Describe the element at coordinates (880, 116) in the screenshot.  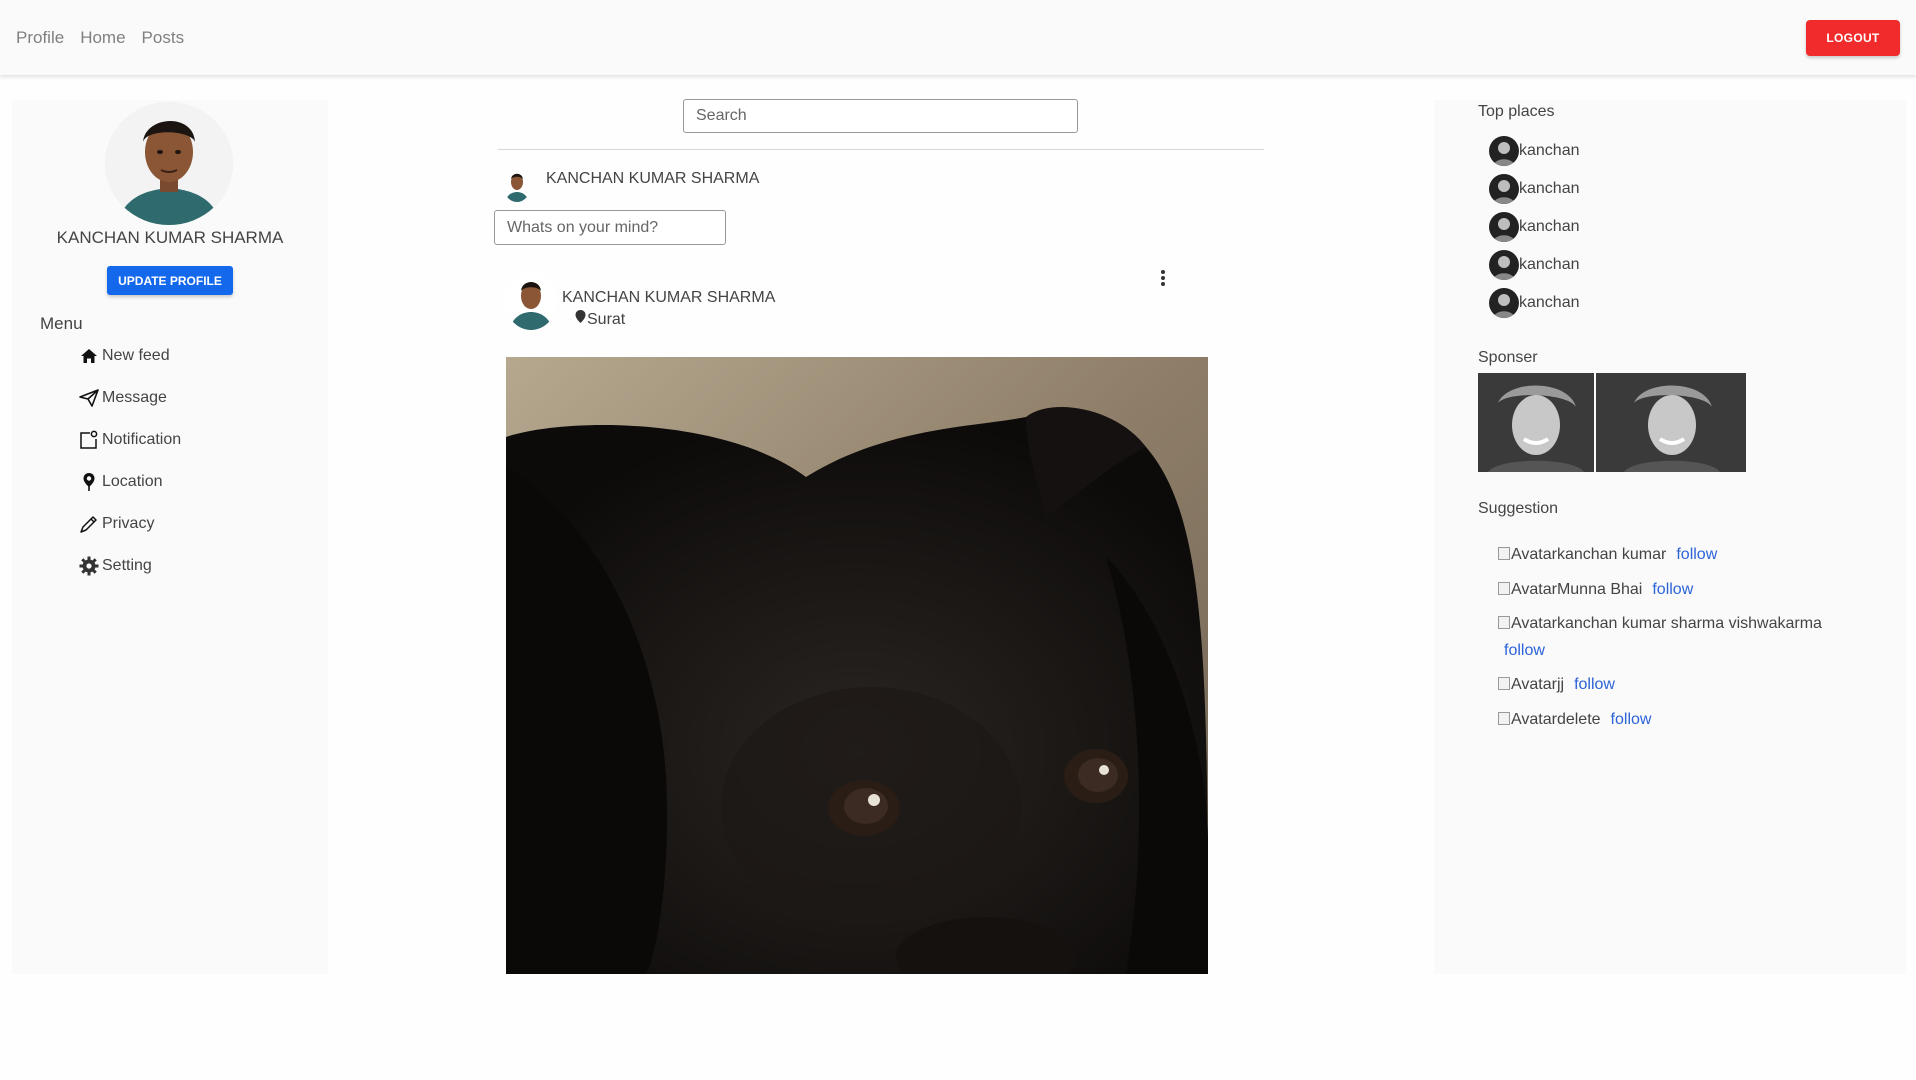
I see `search-input` at that location.